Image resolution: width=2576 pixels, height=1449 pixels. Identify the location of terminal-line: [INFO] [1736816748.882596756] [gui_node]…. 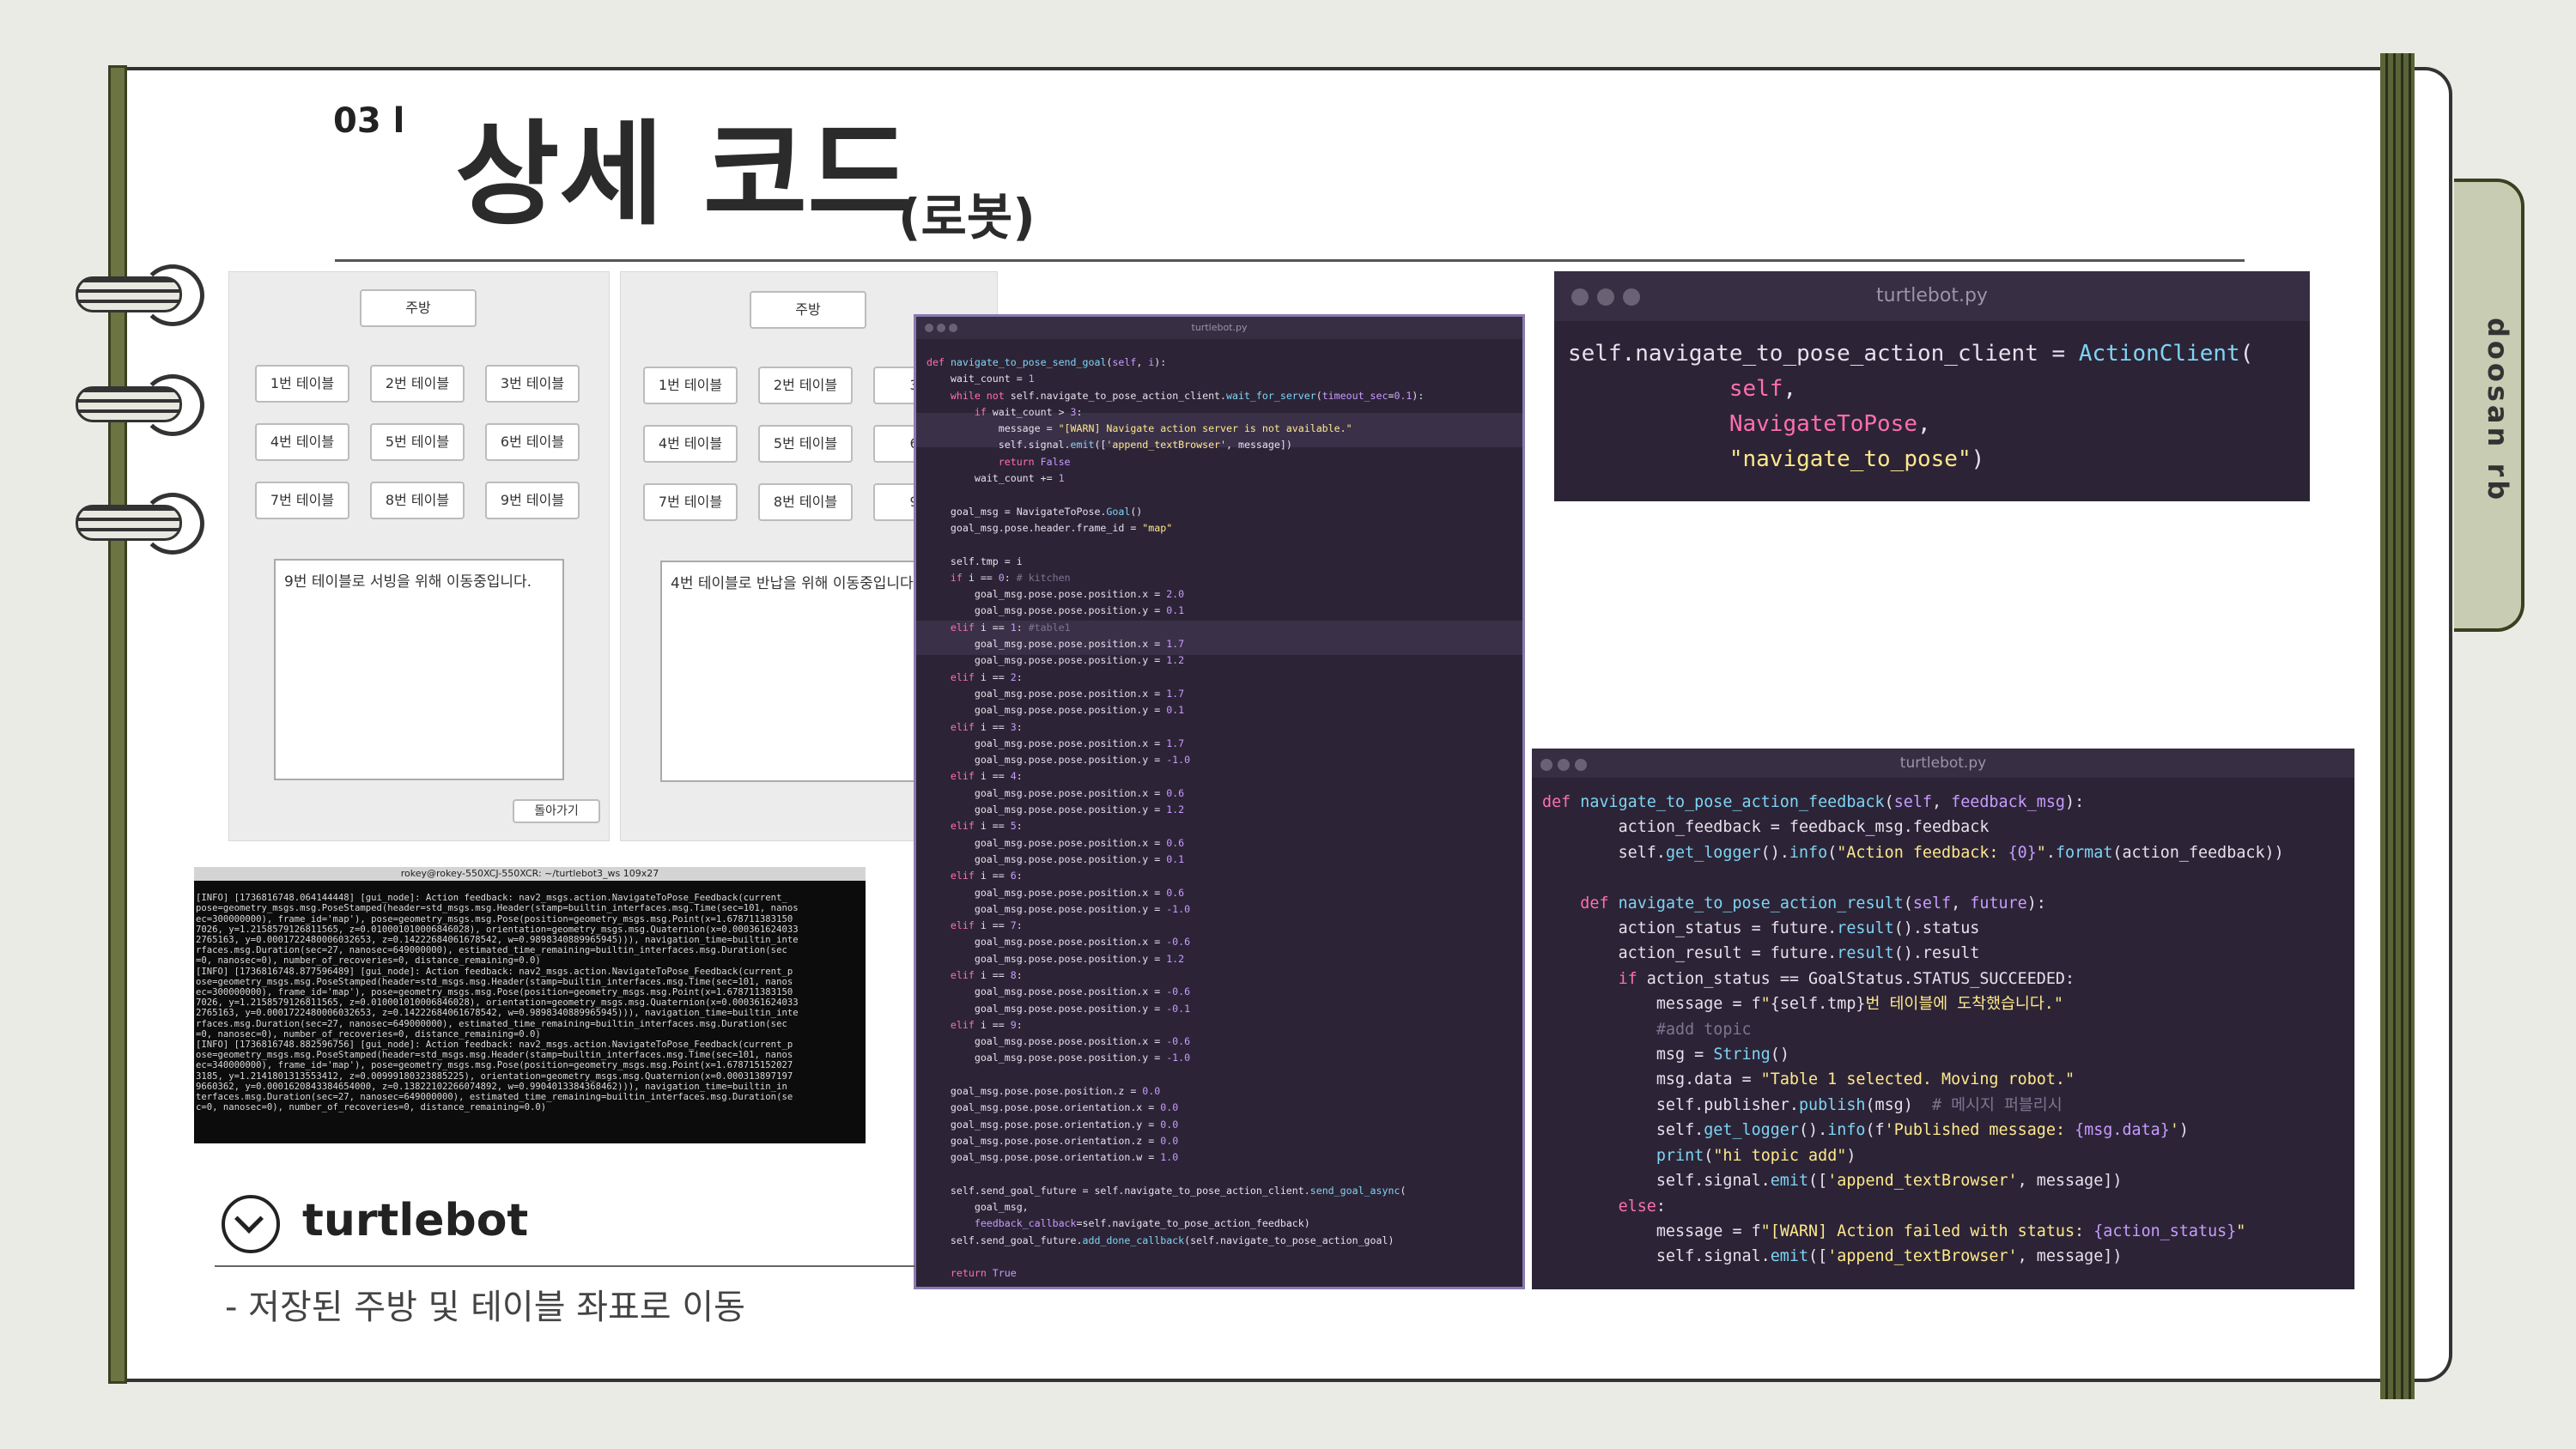
(494, 1045).